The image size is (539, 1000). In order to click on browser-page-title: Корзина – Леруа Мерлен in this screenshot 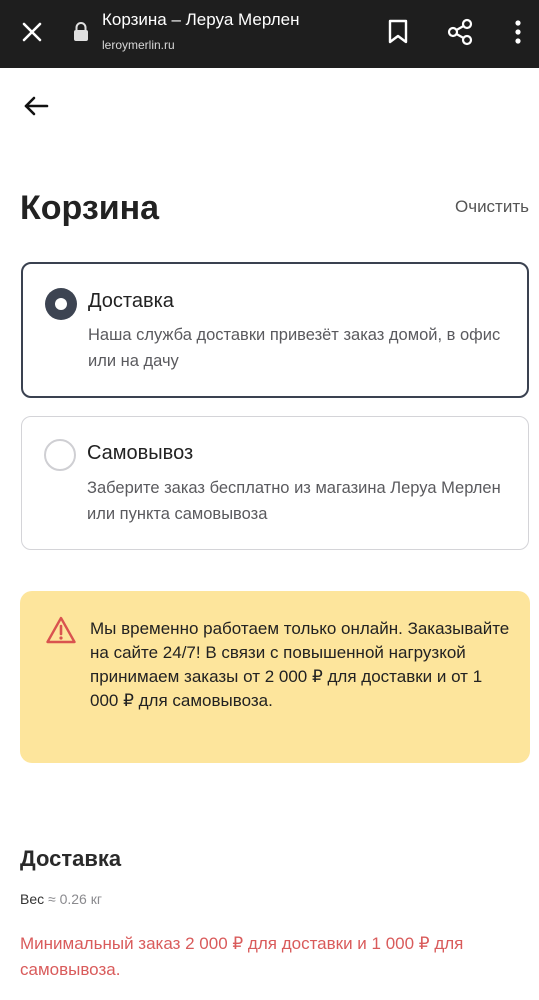, I will do `click(201, 19)`.